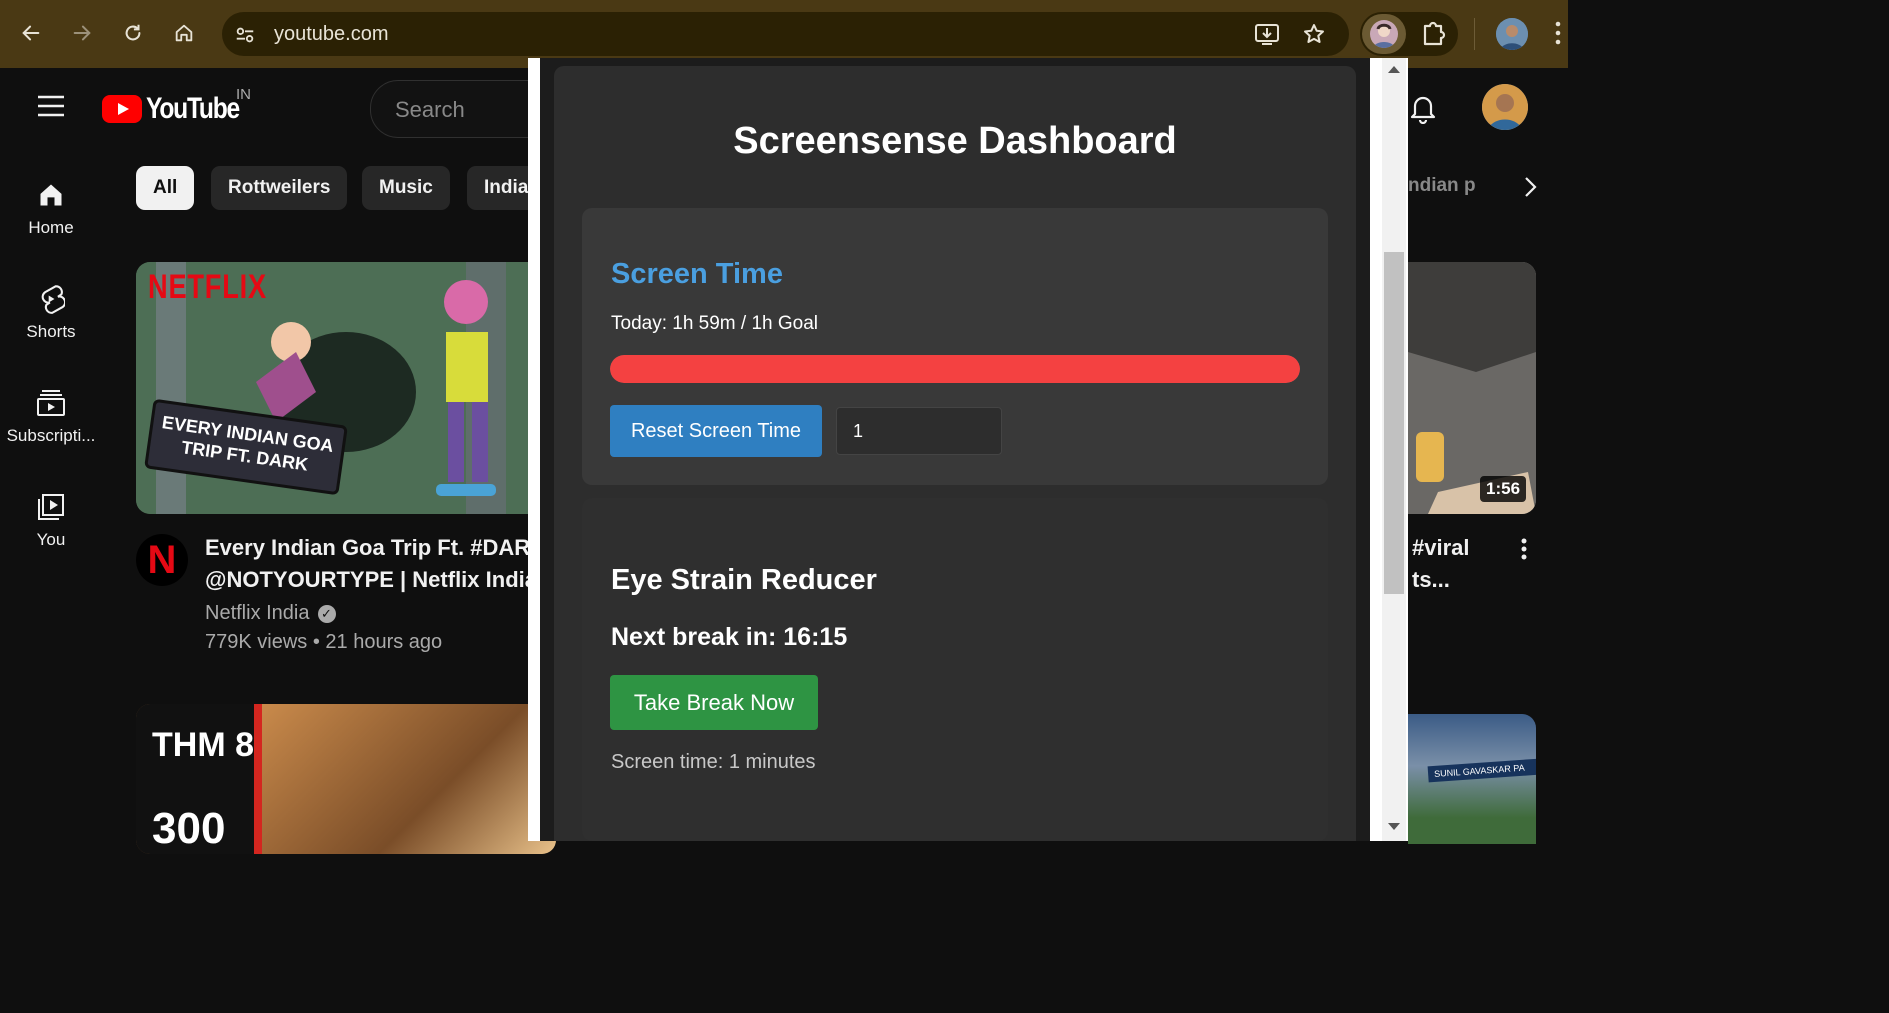 This screenshot has height=1013, width=1889. I want to click on you-icon, so click(51, 507).